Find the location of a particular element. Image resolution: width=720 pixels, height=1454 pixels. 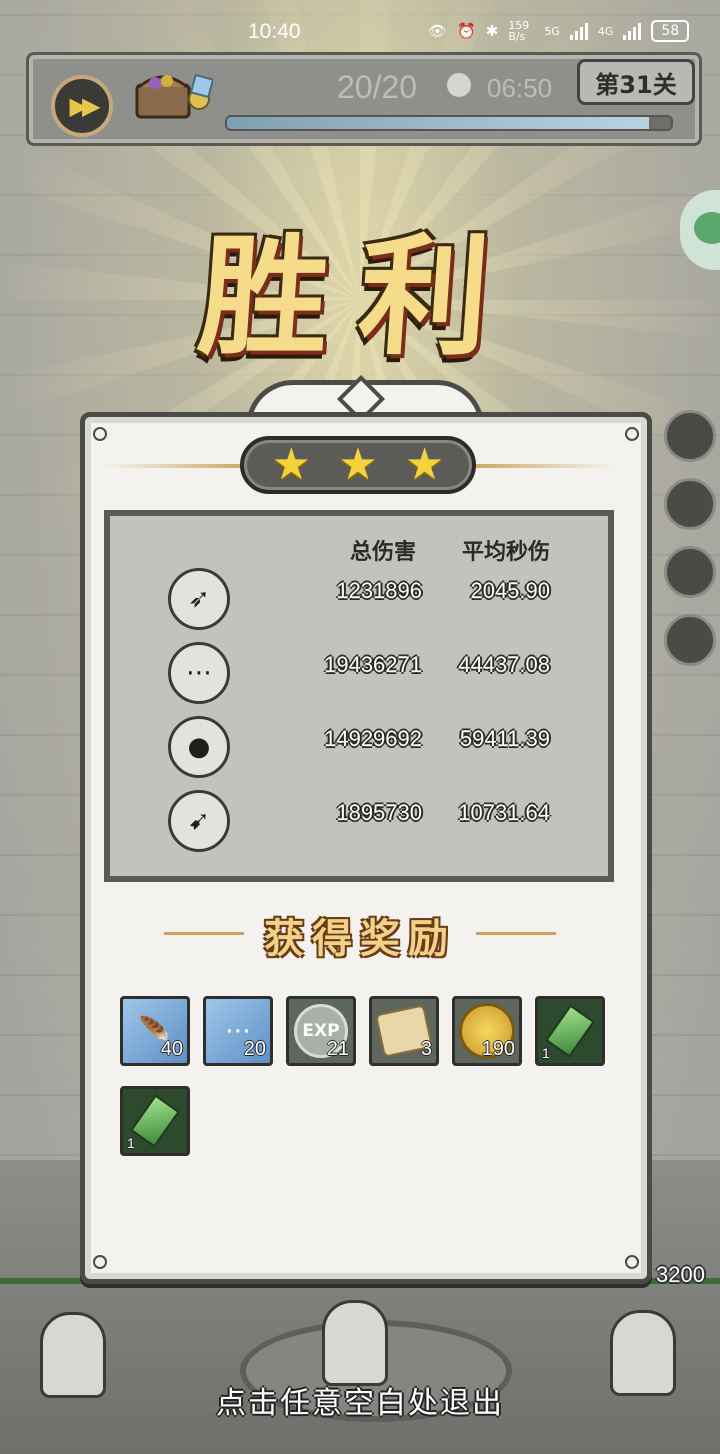

status-time: 10:40 is located at coordinates (274, 31).